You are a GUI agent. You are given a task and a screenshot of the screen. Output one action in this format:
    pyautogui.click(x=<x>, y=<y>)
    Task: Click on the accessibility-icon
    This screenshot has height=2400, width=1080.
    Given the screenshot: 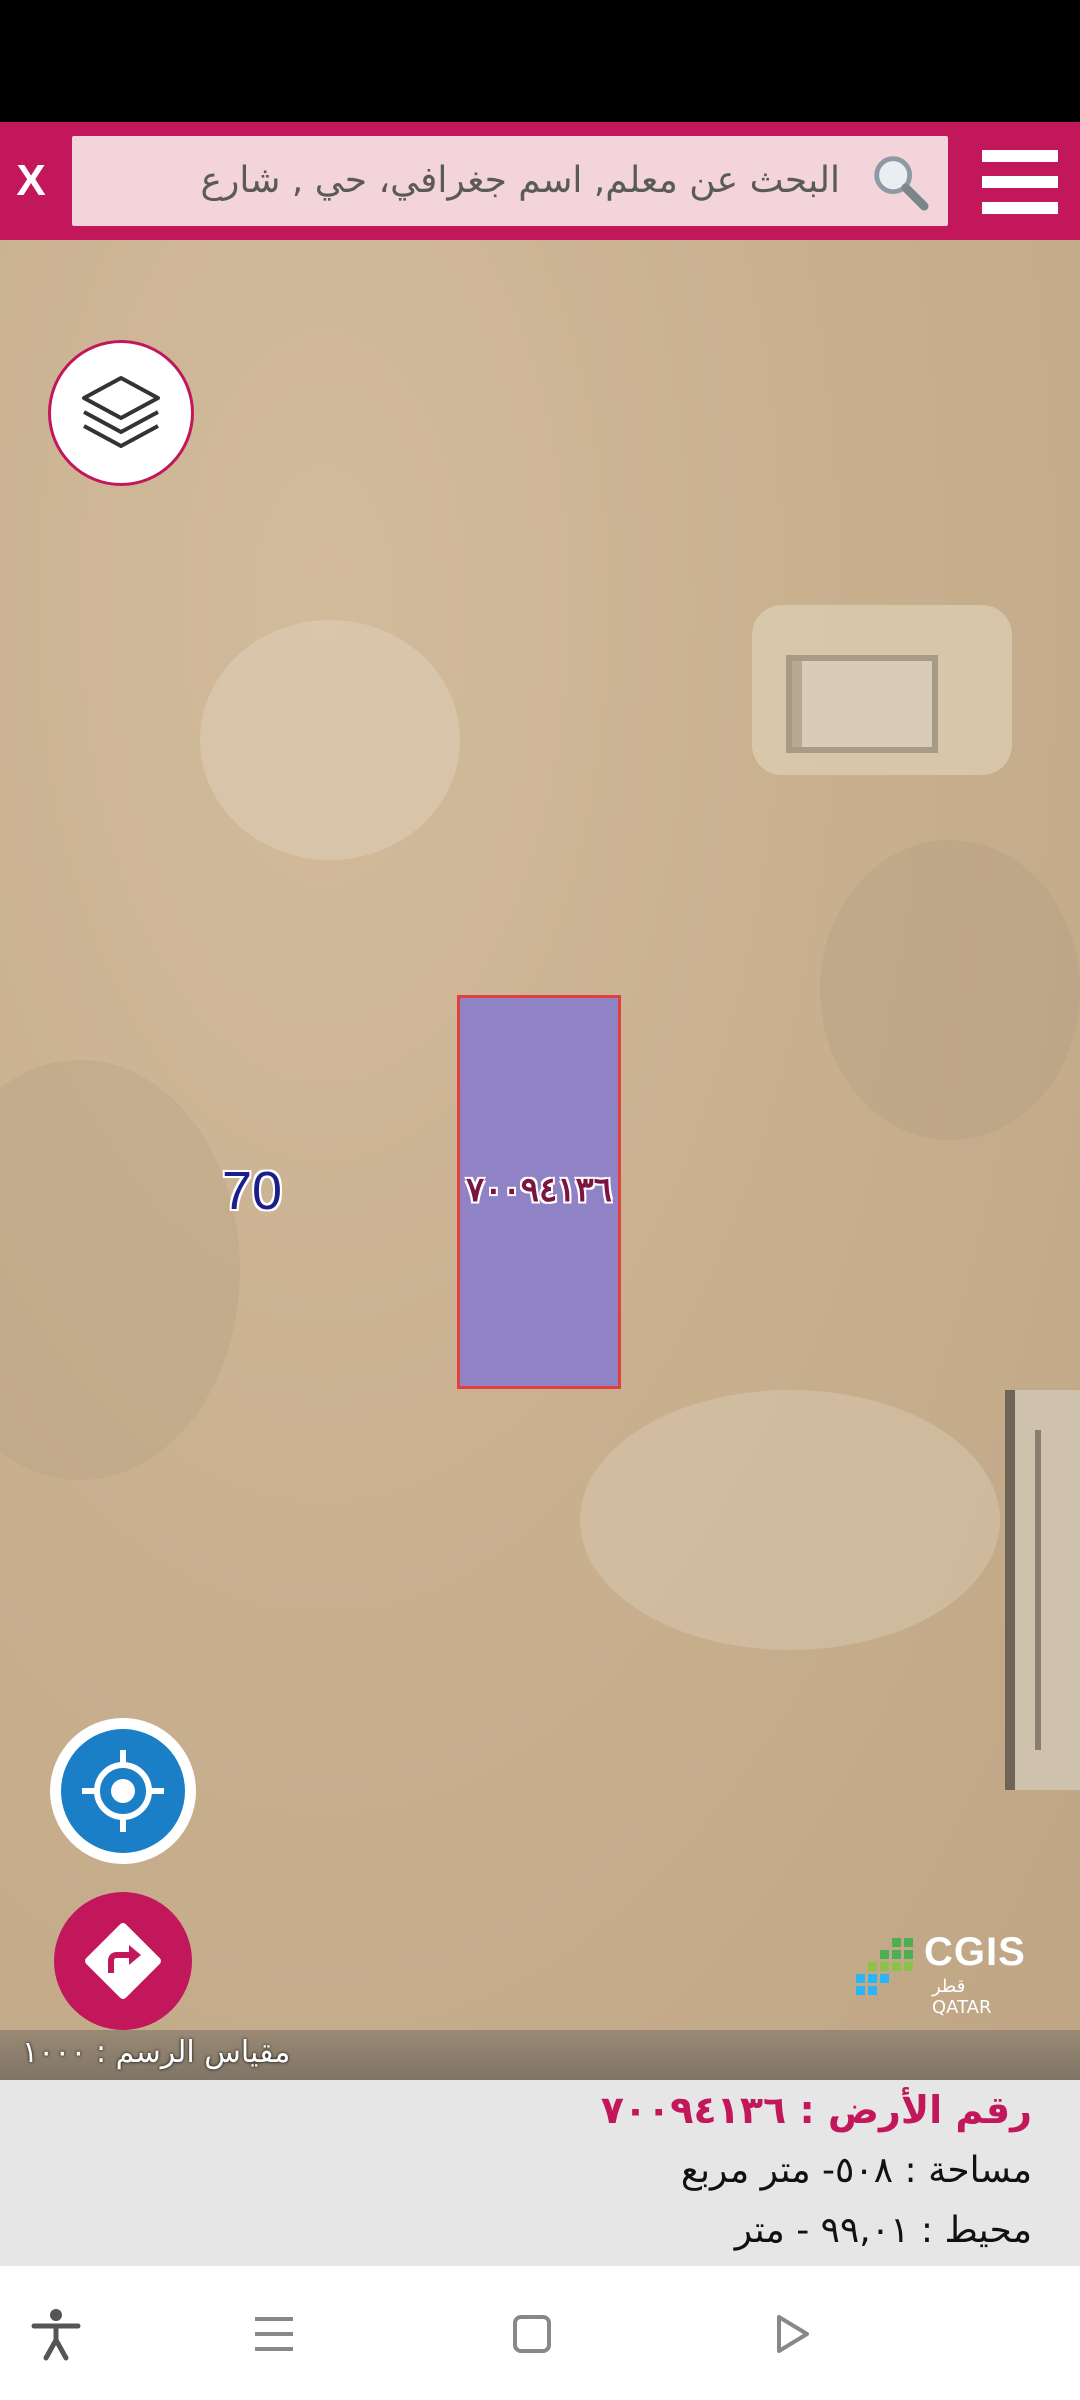 What is the action you would take?
    pyautogui.click(x=56, y=2335)
    